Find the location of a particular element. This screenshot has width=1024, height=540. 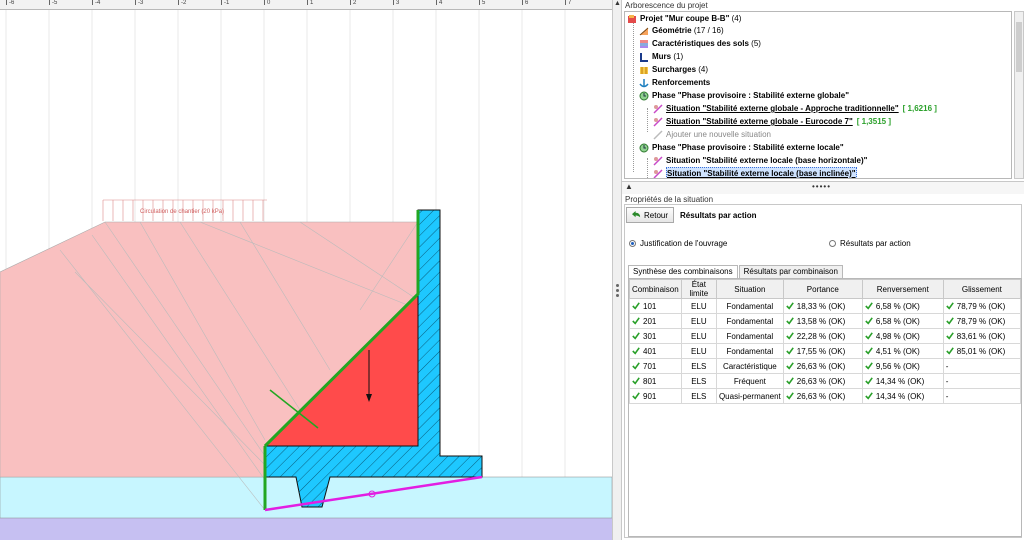

col-header-combinaison: Combinaison is located at coordinates (655, 289).